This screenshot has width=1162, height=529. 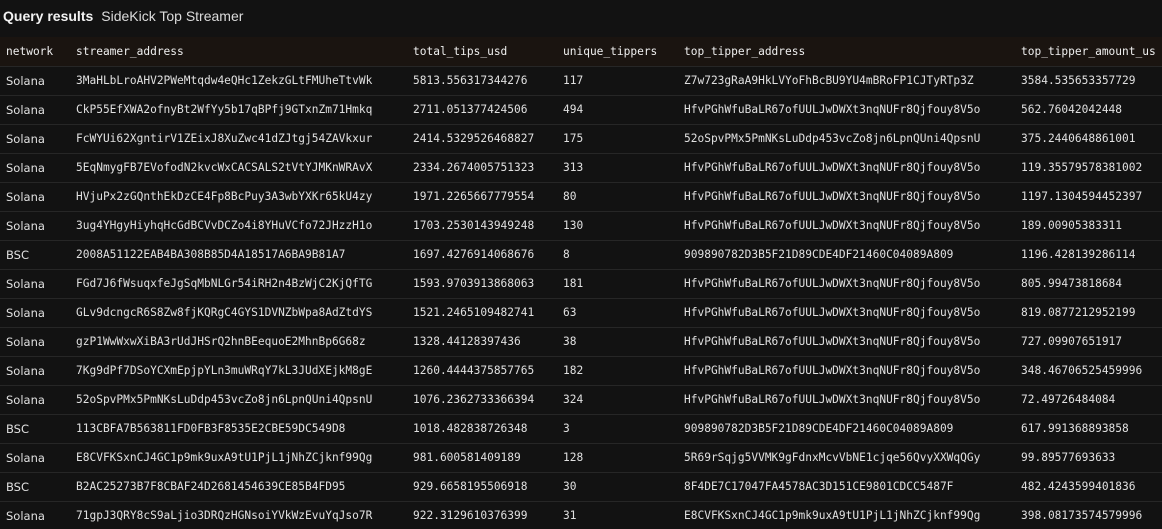 What do you see at coordinates (482, 52) in the screenshot?
I see `column-header-total-tips-usd: total_tips_usd` at bounding box center [482, 52].